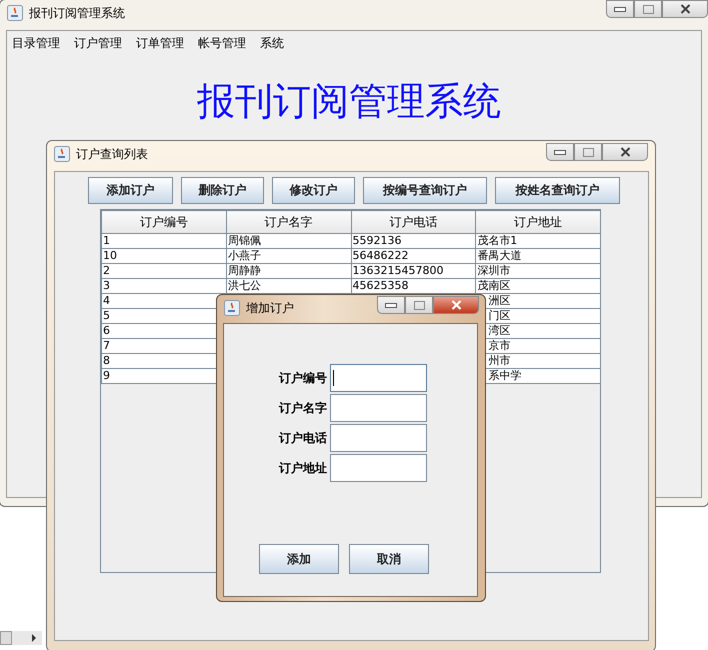 This screenshot has width=708, height=650. I want to click on table-cell: 京市, so click(499, 346).